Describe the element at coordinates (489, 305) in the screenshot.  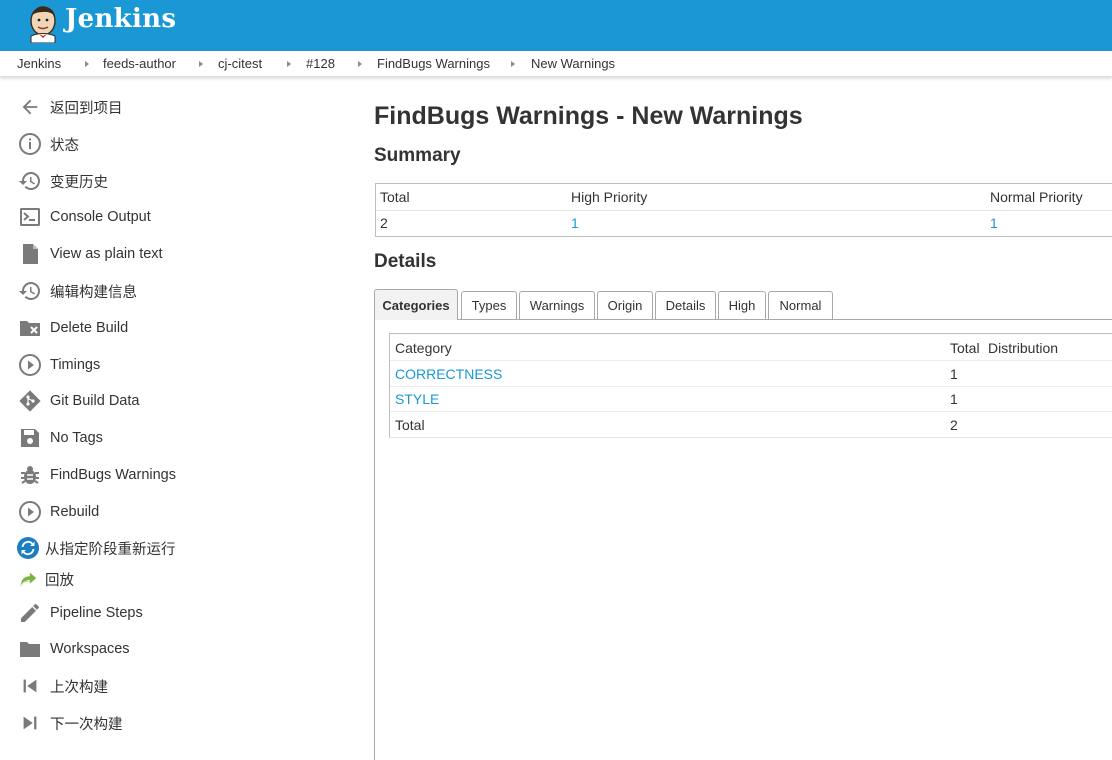
I see `tab-types: Types` at that location.